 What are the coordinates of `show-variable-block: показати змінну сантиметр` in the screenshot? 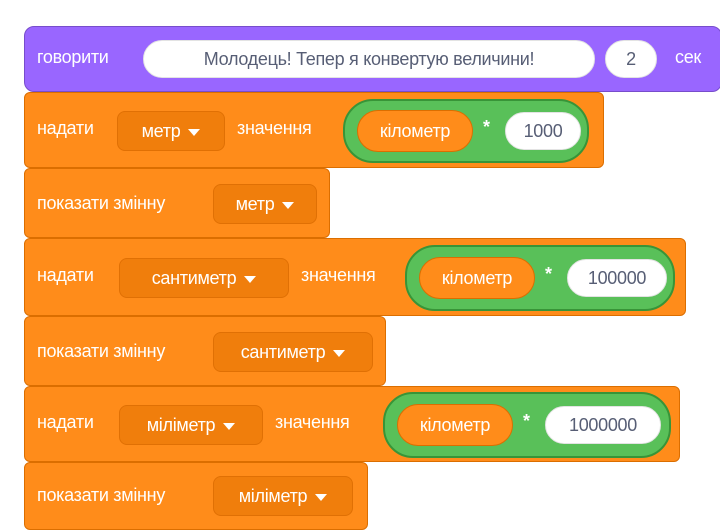 It's located at (205, 351).